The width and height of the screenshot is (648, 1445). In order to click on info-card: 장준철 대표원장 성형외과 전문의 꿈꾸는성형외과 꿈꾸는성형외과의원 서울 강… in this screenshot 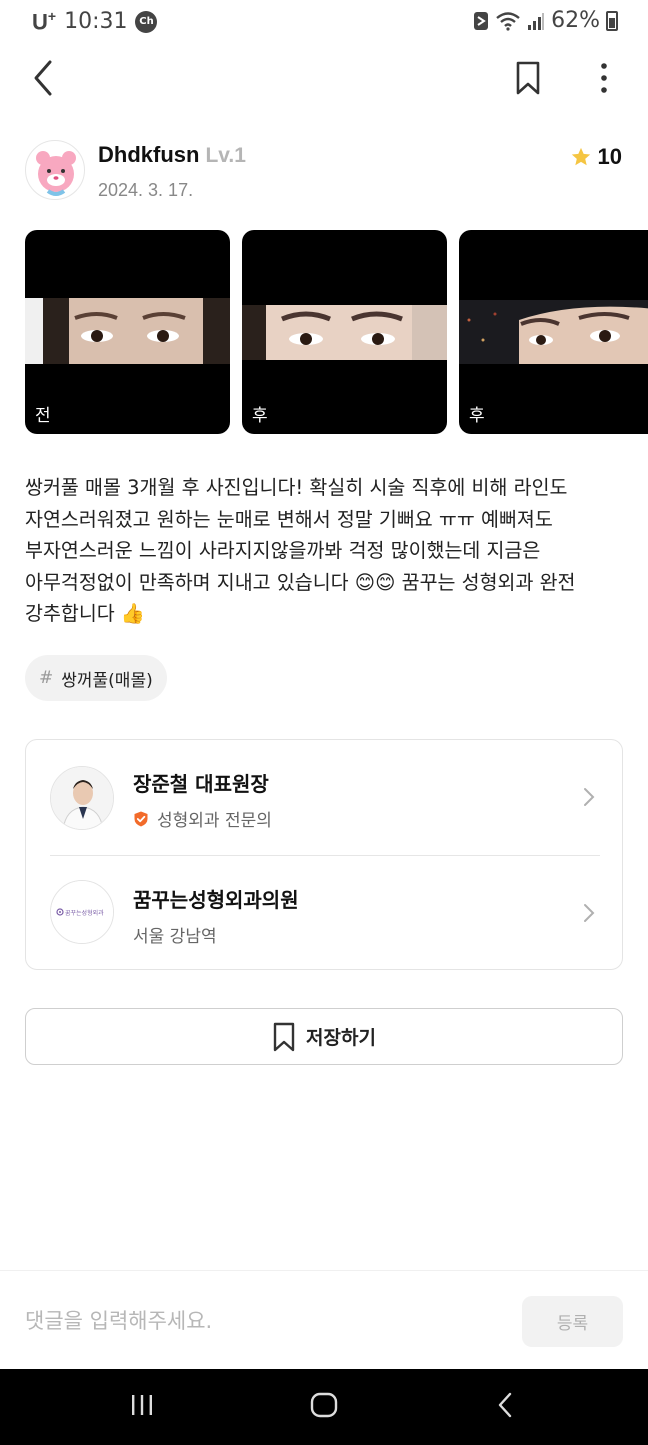, I will do `click(324, 854)`.